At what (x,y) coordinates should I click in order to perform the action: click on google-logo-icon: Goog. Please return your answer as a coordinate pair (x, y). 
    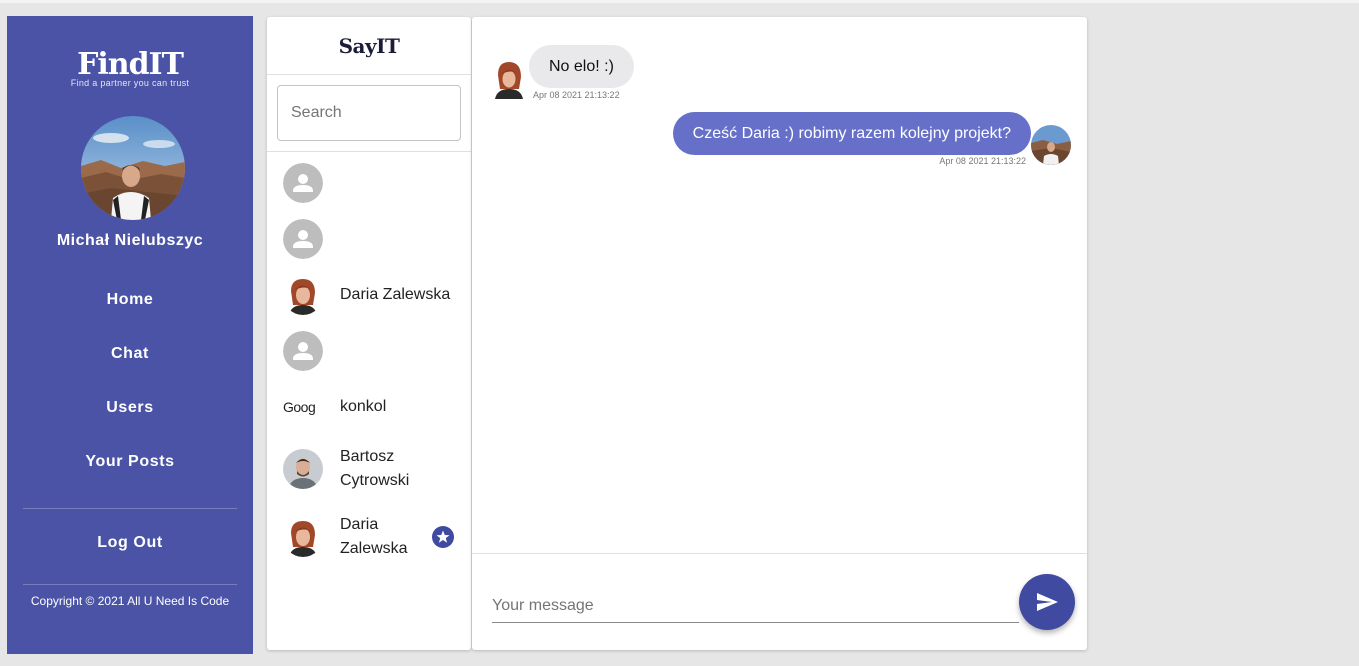
    Looking at the image, I should click on (303, 407).